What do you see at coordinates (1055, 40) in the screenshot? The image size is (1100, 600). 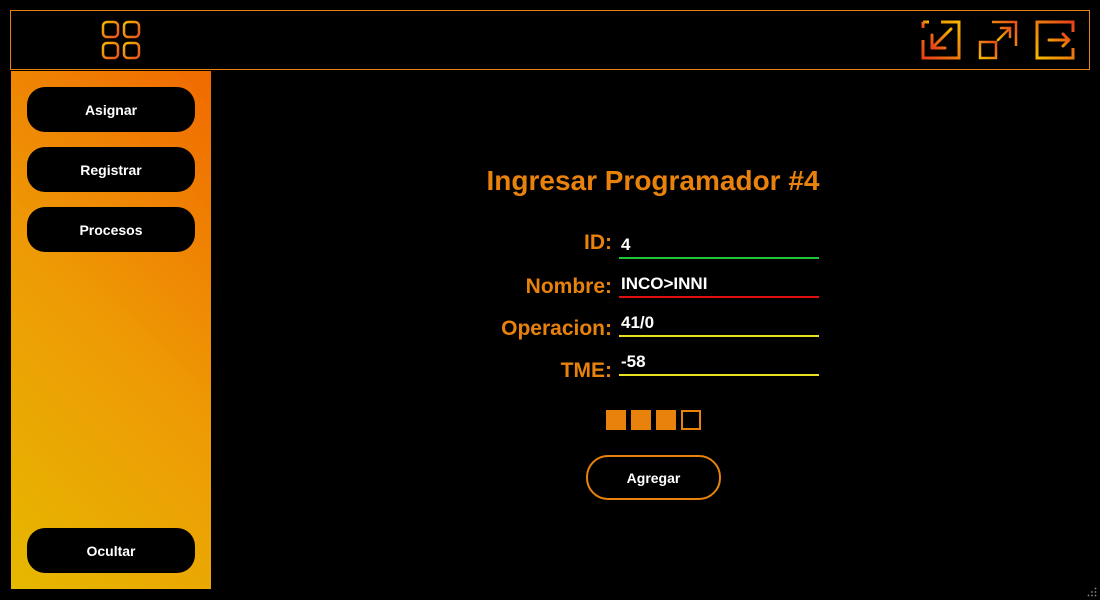 I see `exit-icon` at bounding box center [1055, 40].